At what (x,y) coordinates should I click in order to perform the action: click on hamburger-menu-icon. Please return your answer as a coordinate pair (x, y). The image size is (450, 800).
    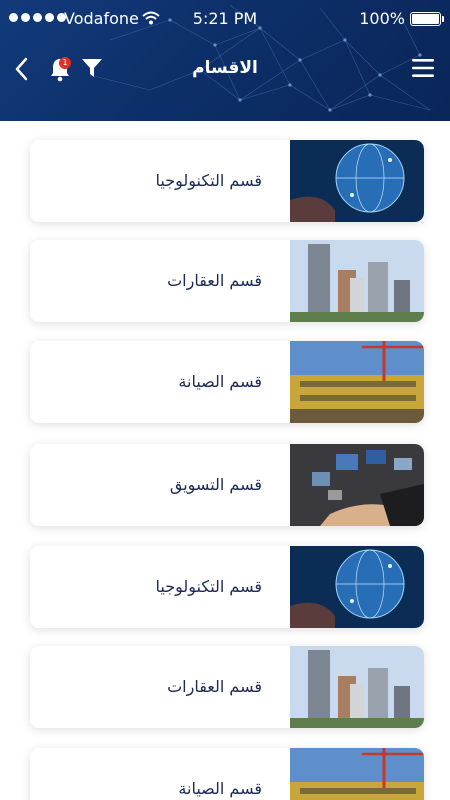
    Looking at the image, I should click on (423, 68).